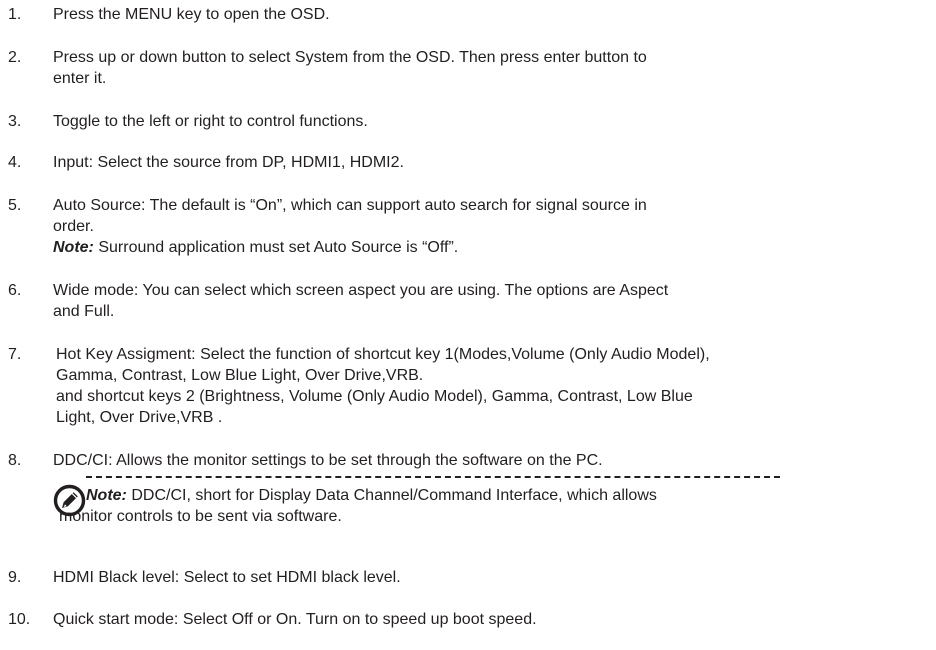 This screenshot has height=650, width=936. I want to click on item-number: 6., so click(15, 290).